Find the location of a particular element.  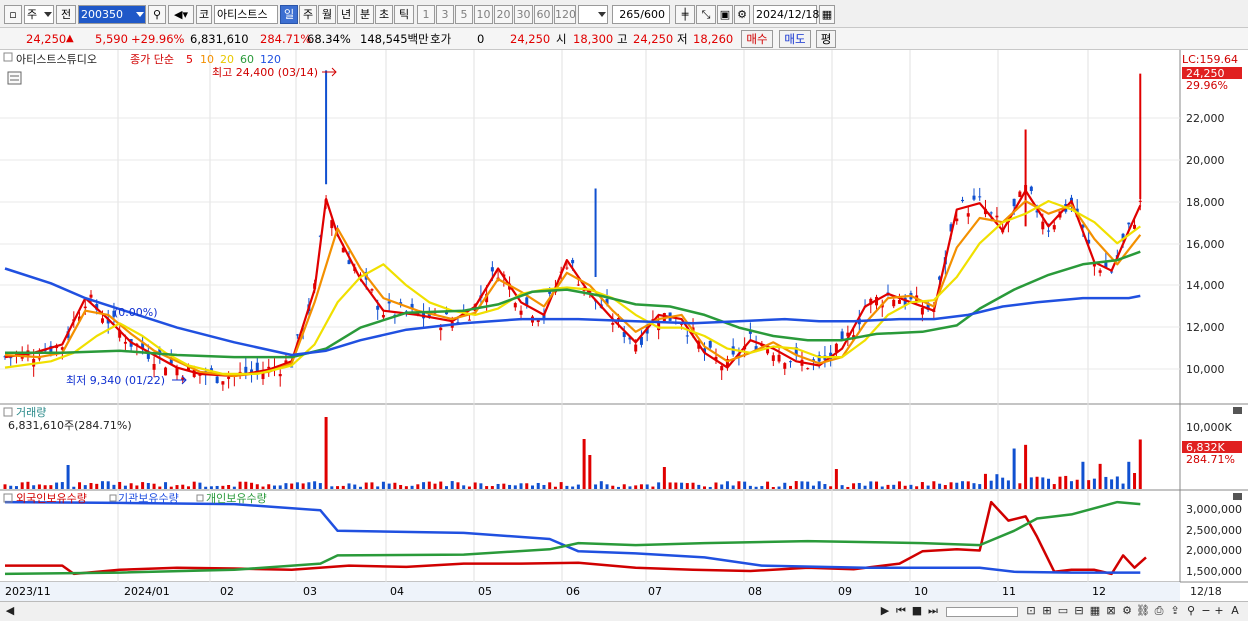

interval-30: 30 is located at coordinates (523, 14).